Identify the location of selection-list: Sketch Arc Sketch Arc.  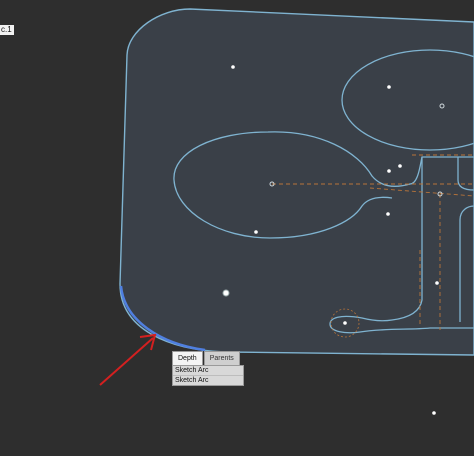
(208, 375).